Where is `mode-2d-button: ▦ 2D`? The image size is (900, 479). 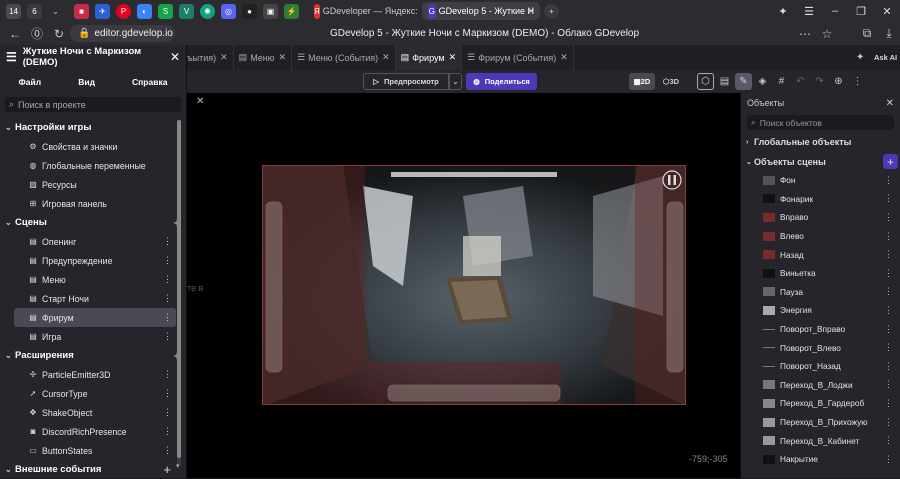
mode-2d-button: ▦ 2D is located at coordinates (642, 81).